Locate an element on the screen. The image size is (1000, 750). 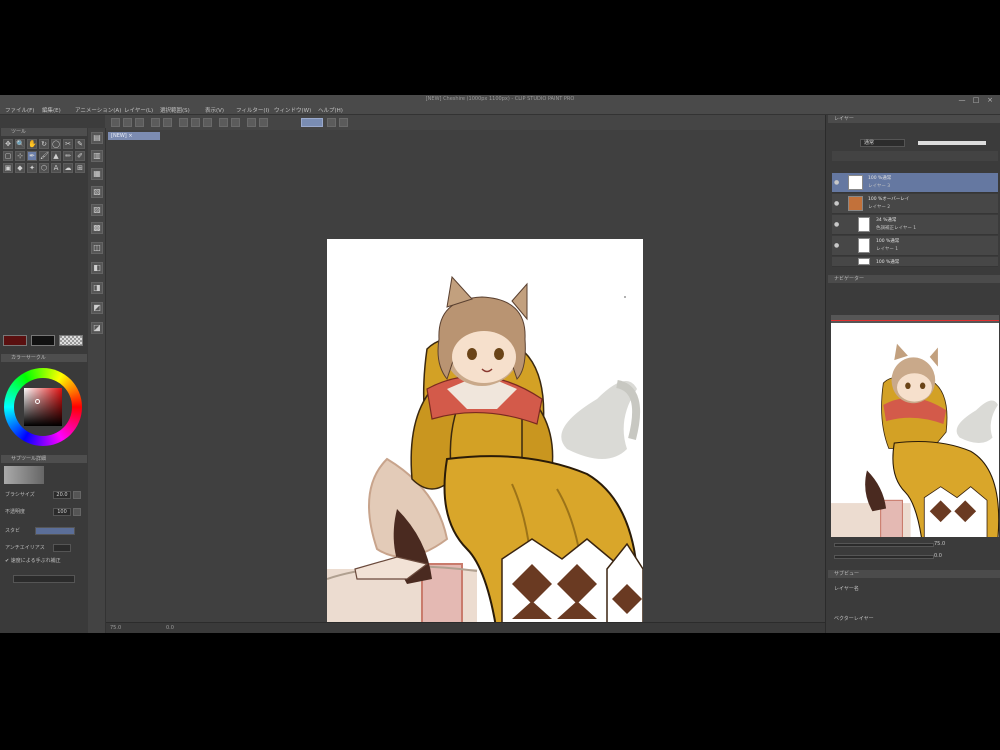
pencil-tool-icon: ✏ is located at coordinates (68, 156).